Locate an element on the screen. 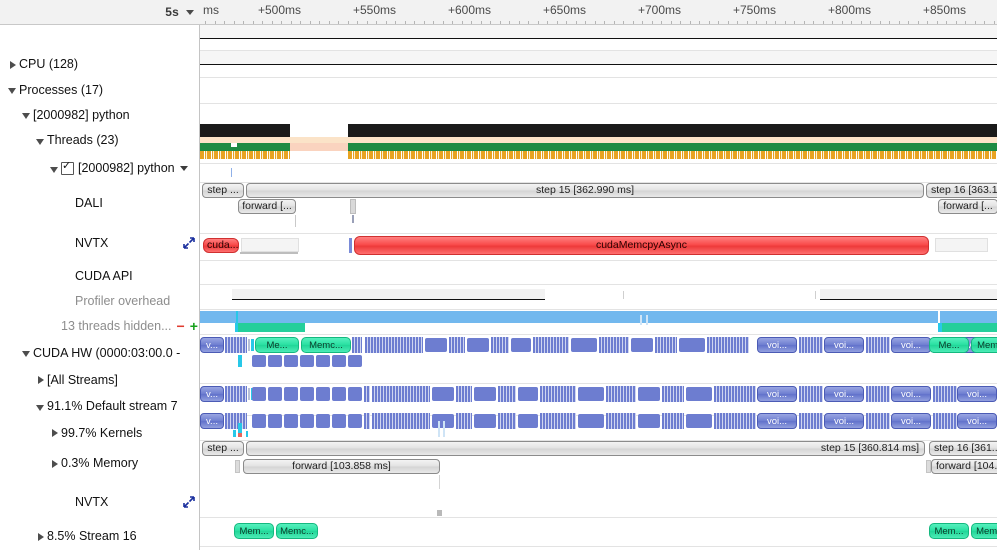  tree-row-cpu-128: CPU (128) is located at coordinates (99, 64).